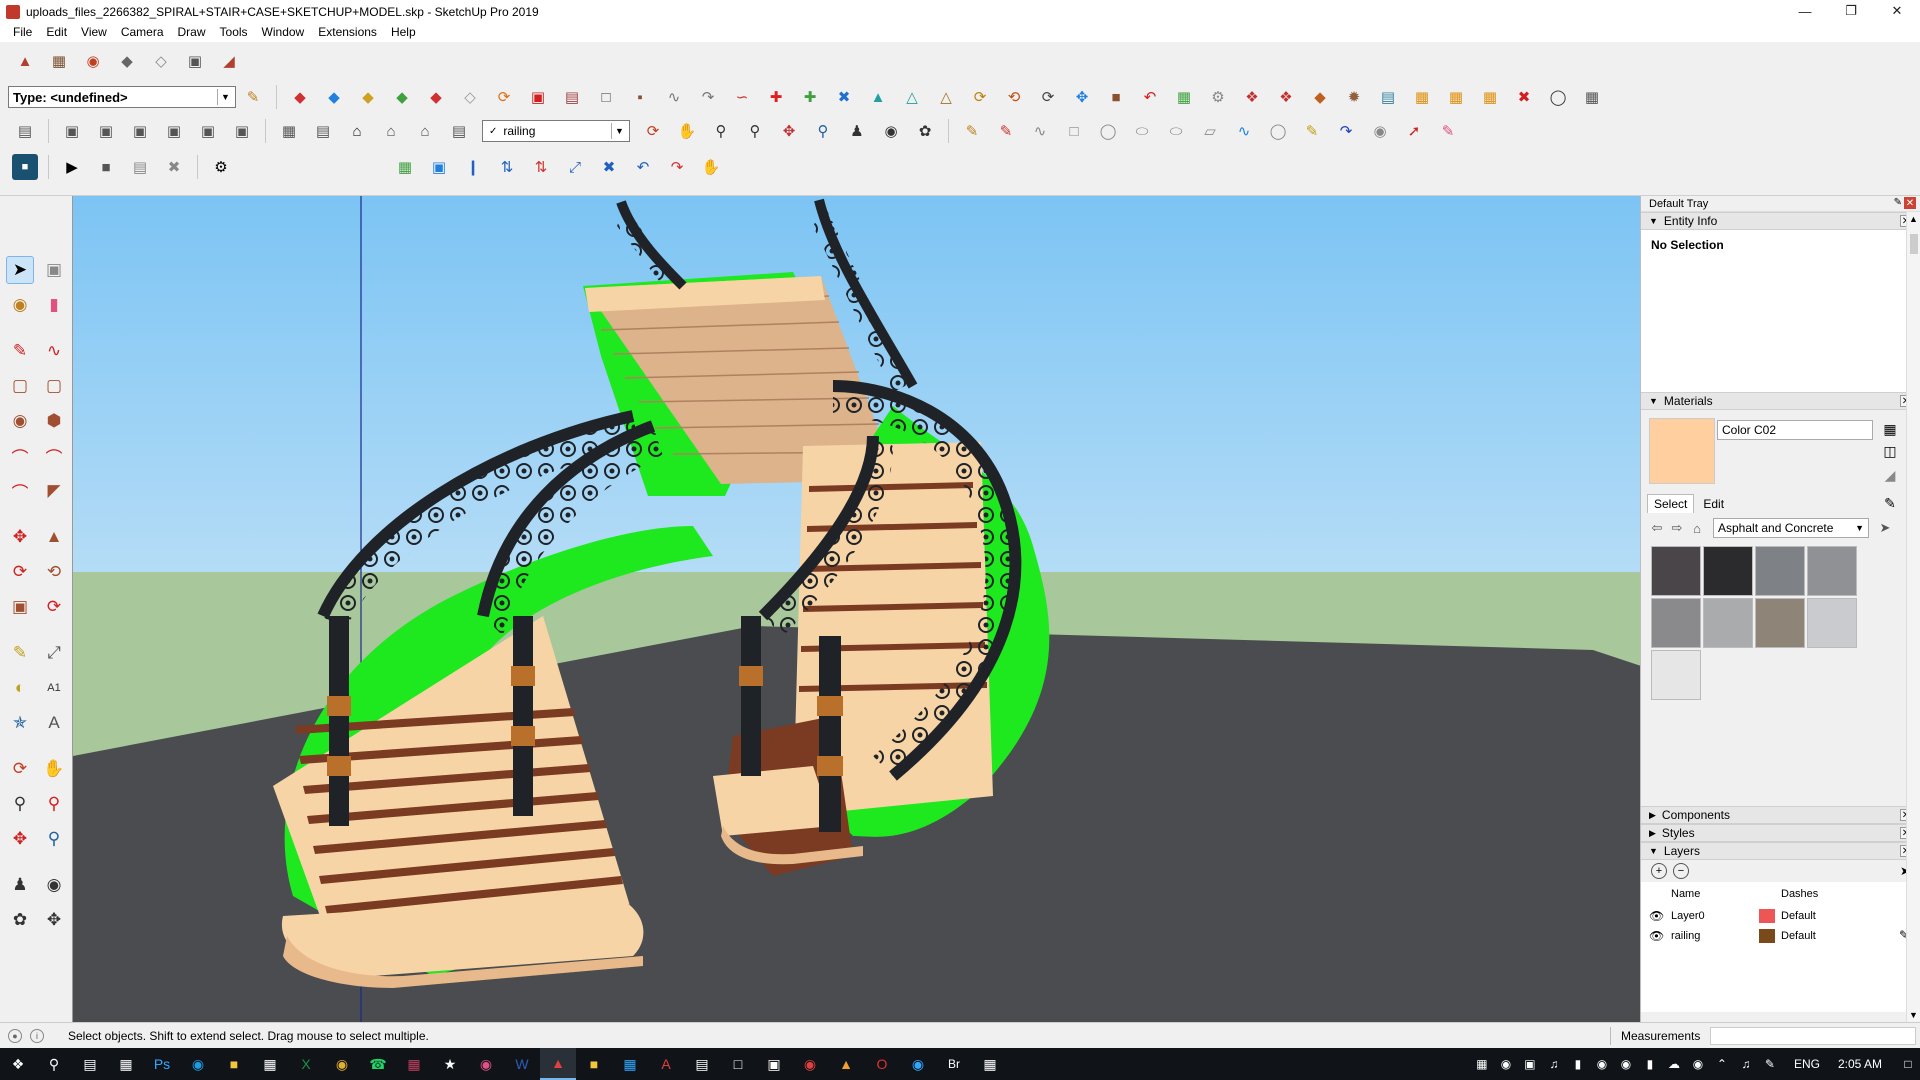  I want to click on rectangle-icon: ▢, so click(20, 386).